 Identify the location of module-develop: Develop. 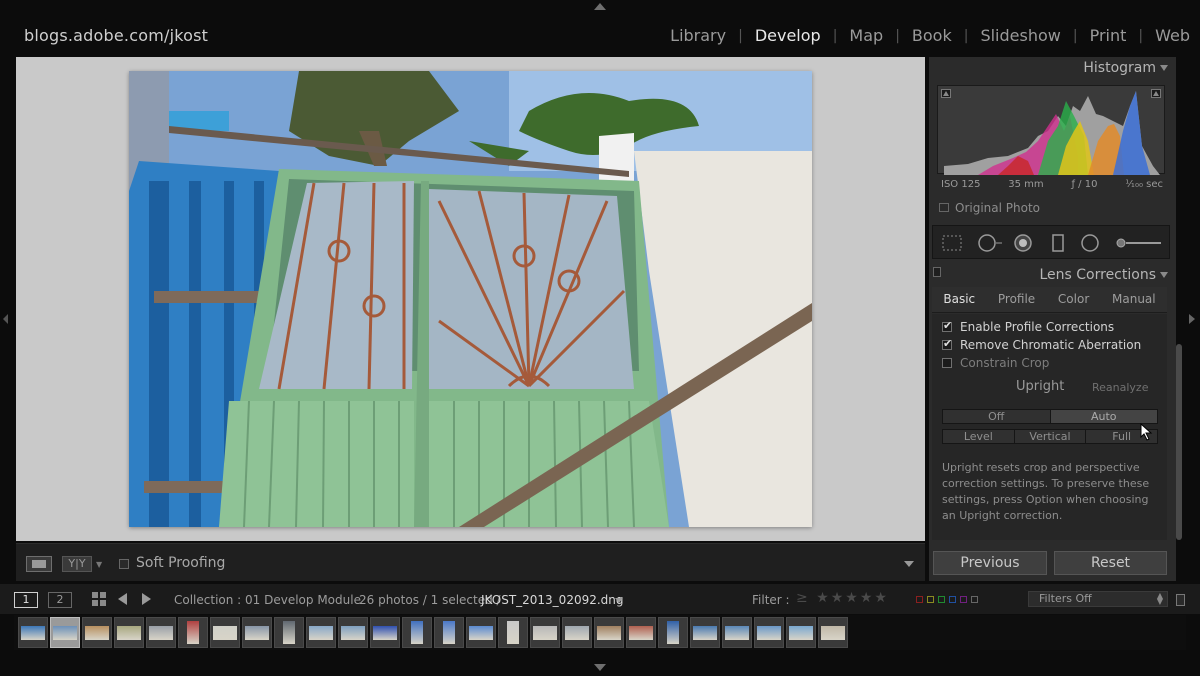
(788, 35).